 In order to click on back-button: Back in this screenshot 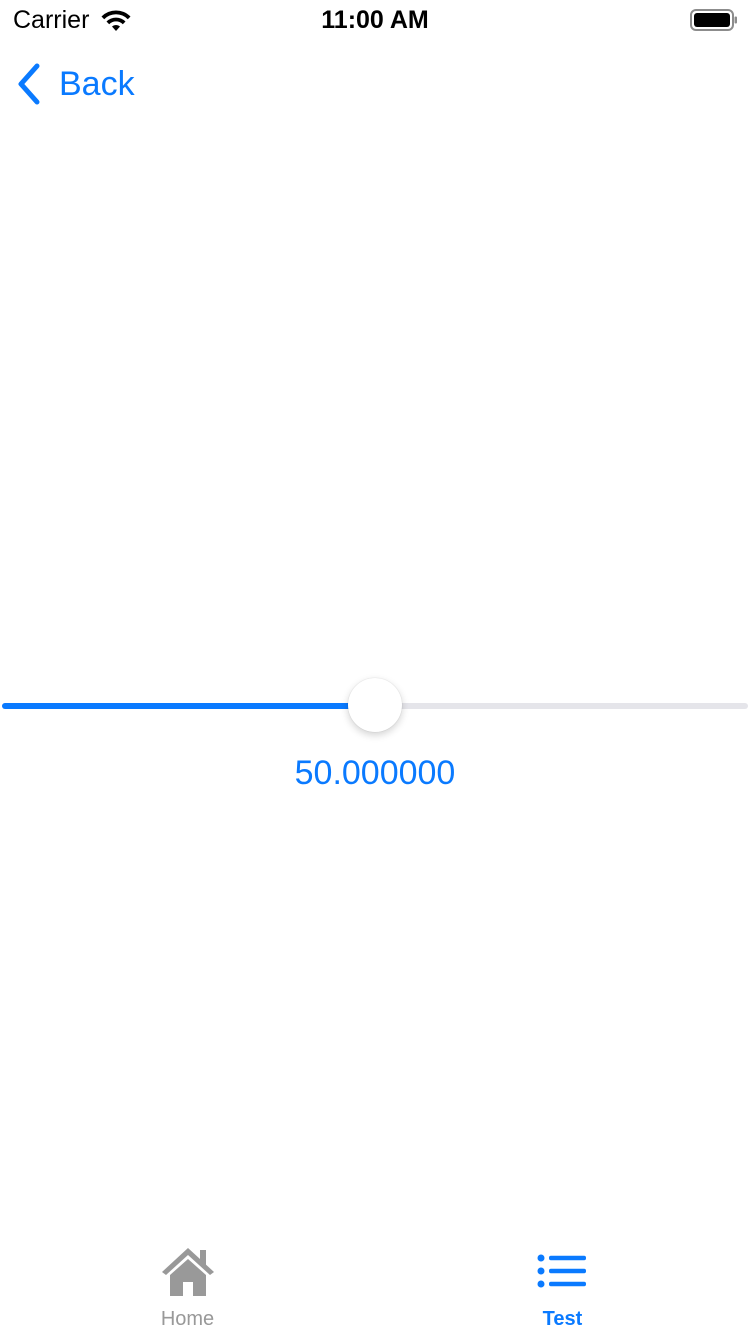, I will do `click(75, 84)`.